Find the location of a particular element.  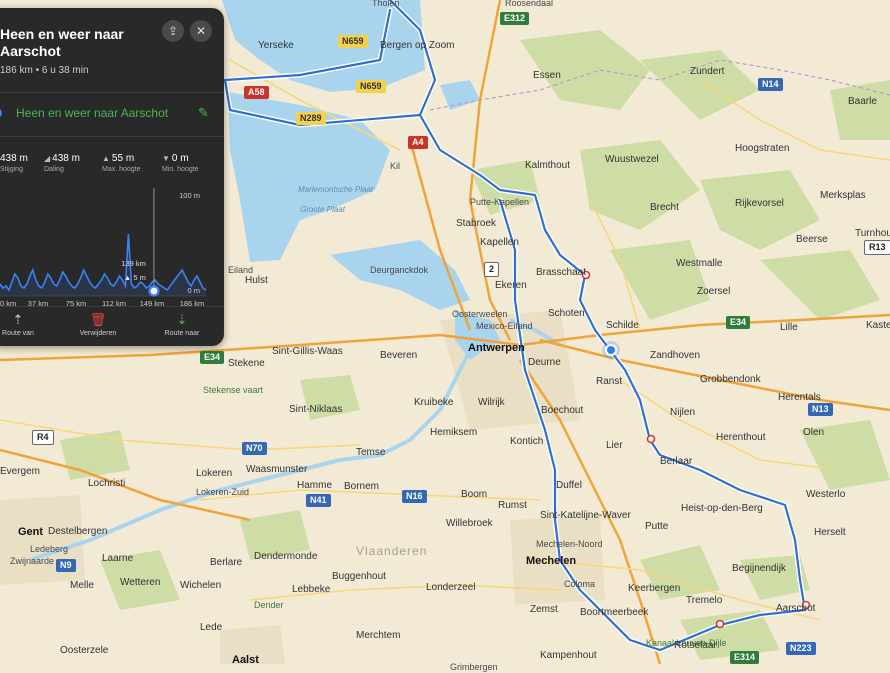

map-label: Mexico-Eiland is located at coordinates (504, 326).